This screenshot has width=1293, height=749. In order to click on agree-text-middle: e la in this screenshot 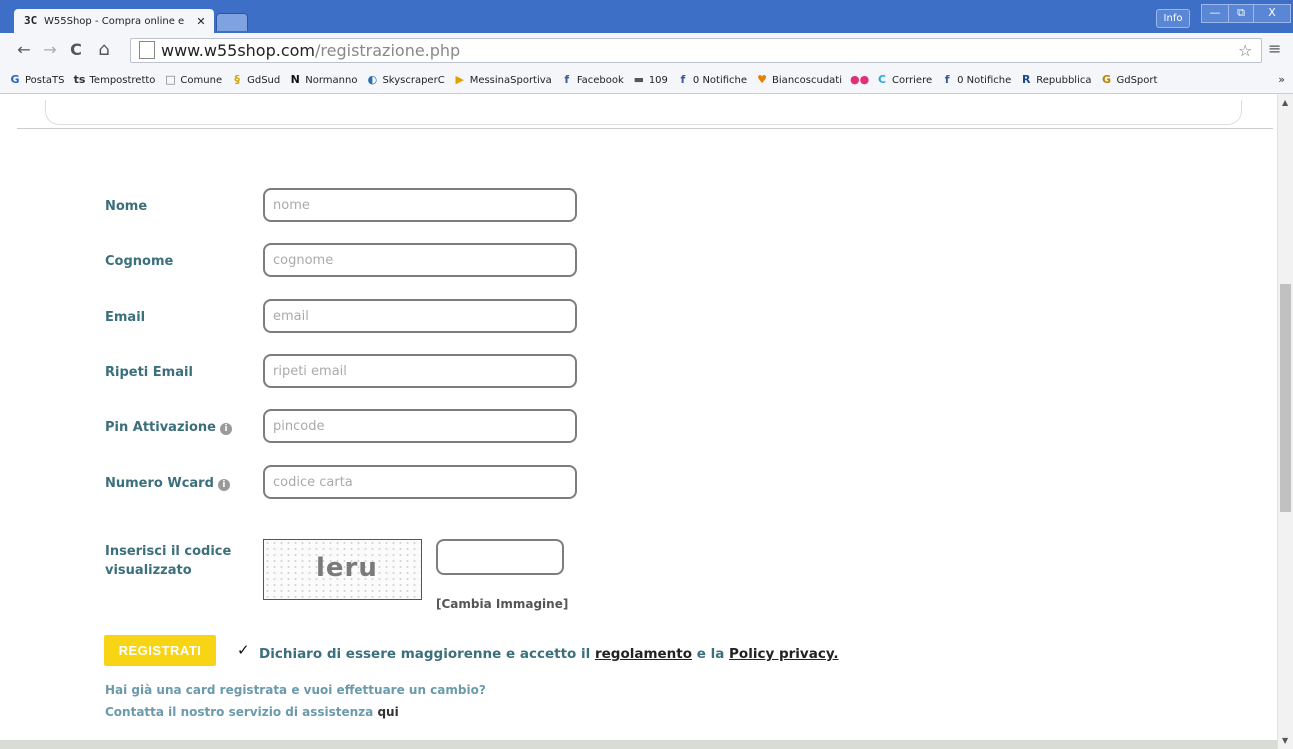, I will do `click(711, 654)`.